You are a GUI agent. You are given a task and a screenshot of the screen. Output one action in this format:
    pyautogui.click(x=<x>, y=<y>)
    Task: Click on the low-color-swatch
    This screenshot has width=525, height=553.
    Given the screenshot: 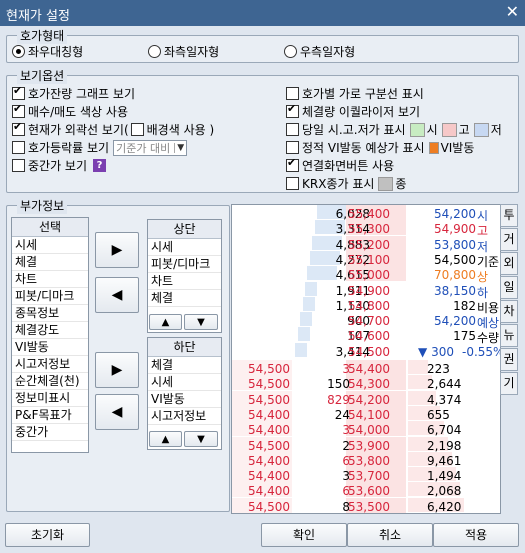 What is the action you would take?
    pyautogui.click(x=481, y=129)
    